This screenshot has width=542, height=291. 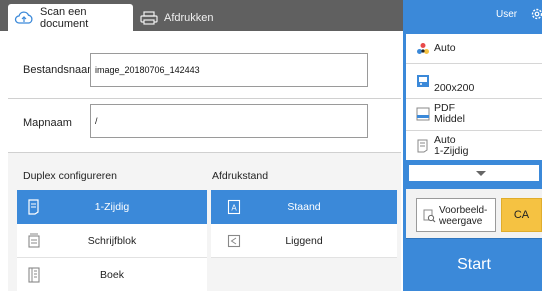 I want to click on duplex-option-label: Boek, so click(x=112, y=274).